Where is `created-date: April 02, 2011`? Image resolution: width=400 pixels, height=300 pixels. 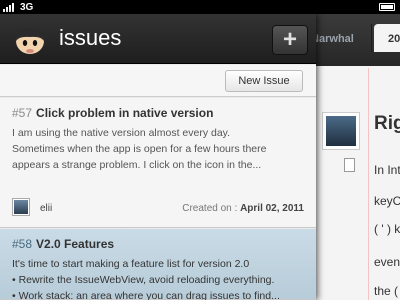 created-date: April 02, 2011 is located at coordinates (272, 208).